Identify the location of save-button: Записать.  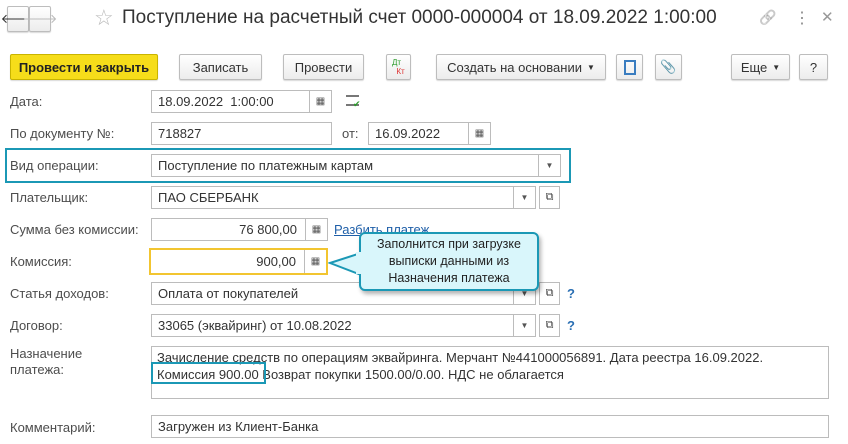
(220, 67).